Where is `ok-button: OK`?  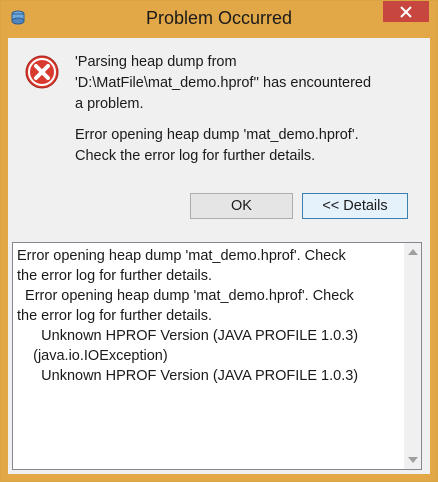 ok-button: OK is located at coordinates (241, 206).